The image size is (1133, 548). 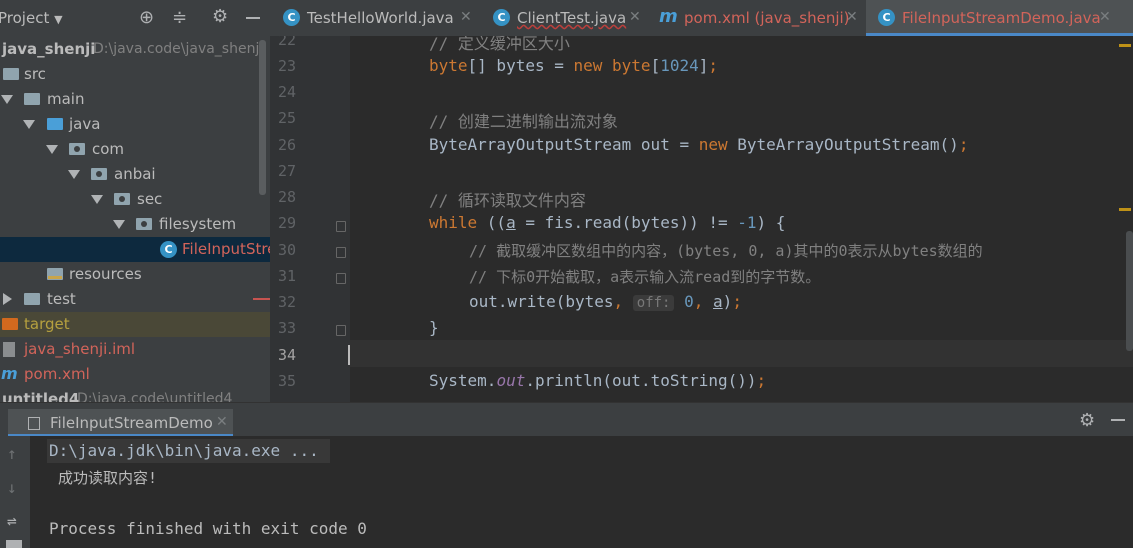 I want to click on tree-item-main: main, so click(x=135, y=99).